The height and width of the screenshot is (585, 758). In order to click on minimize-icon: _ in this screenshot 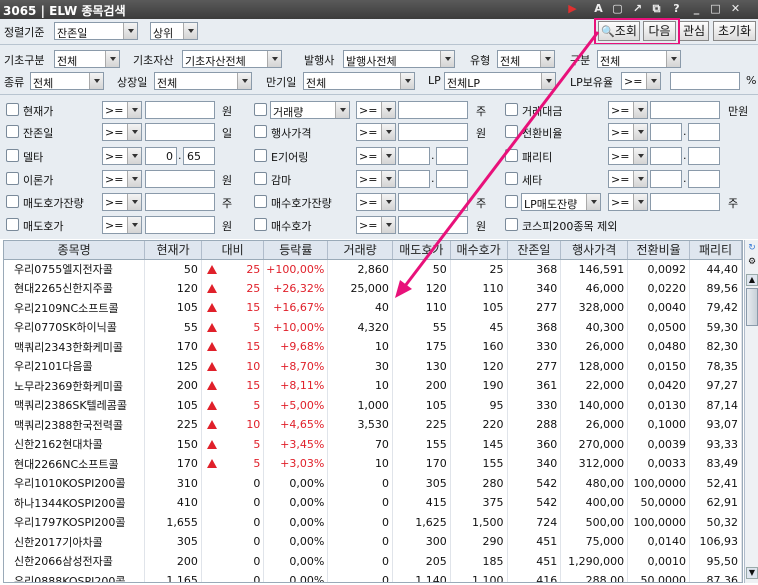, I will do `click(696, 9)`.